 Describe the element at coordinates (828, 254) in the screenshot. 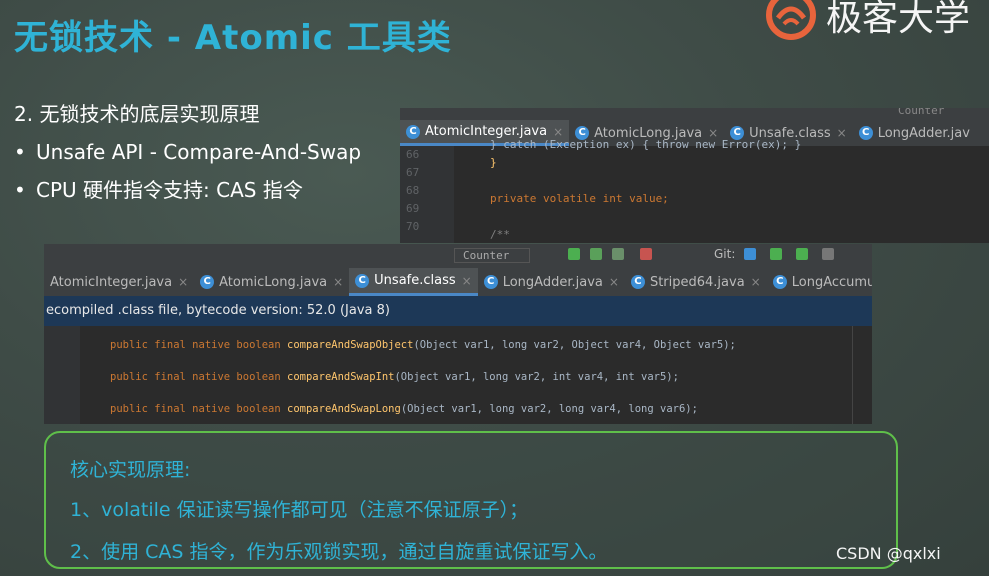

I see `history-icon` at that location.